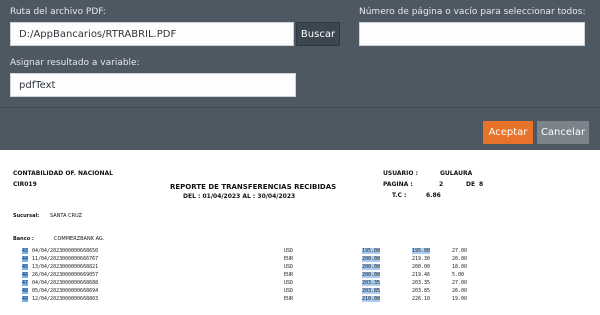 Image resolution: width=600 pixels, height=315 pixels. I want to click on row-converted: 200.00, so click(421, 267).